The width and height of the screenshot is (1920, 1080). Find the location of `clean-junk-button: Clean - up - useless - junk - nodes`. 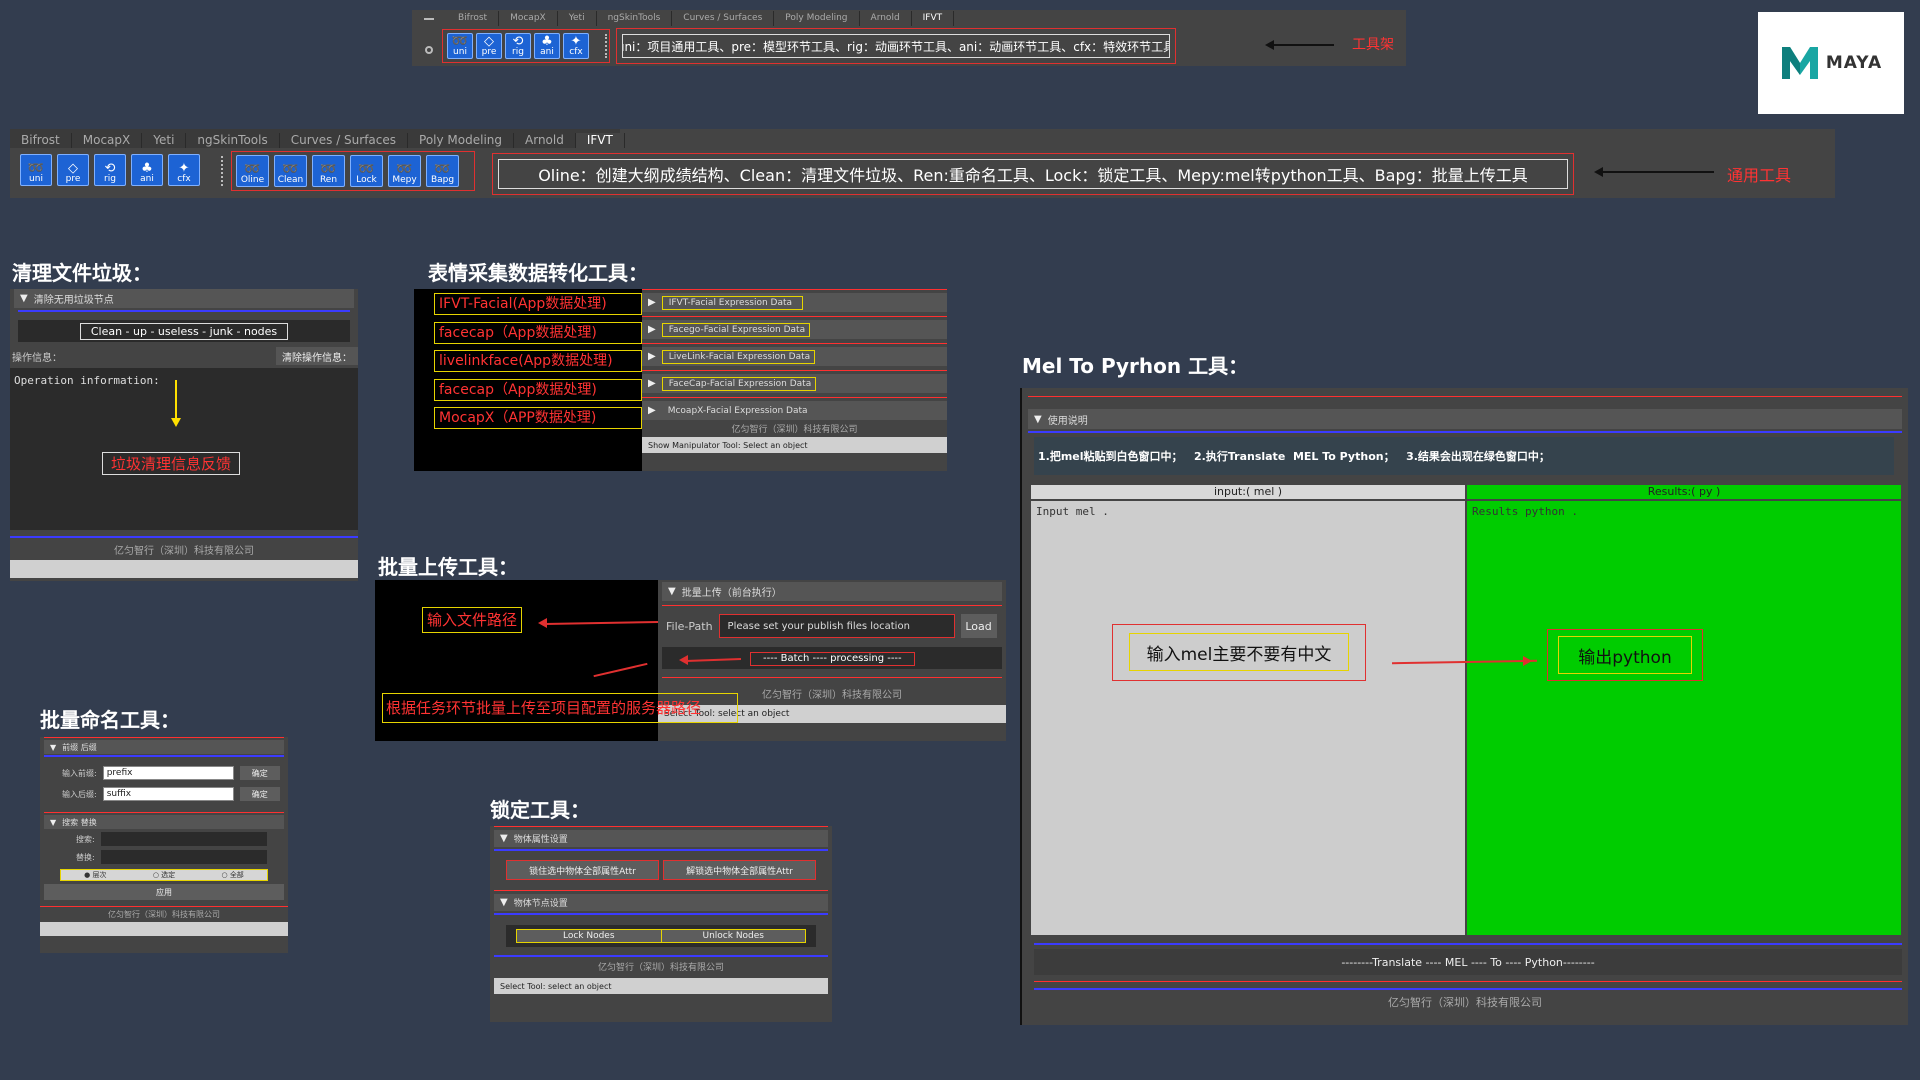

clean-junk-button: Clean - up - useless - junk - nodes is located at coordinates (184, 331).